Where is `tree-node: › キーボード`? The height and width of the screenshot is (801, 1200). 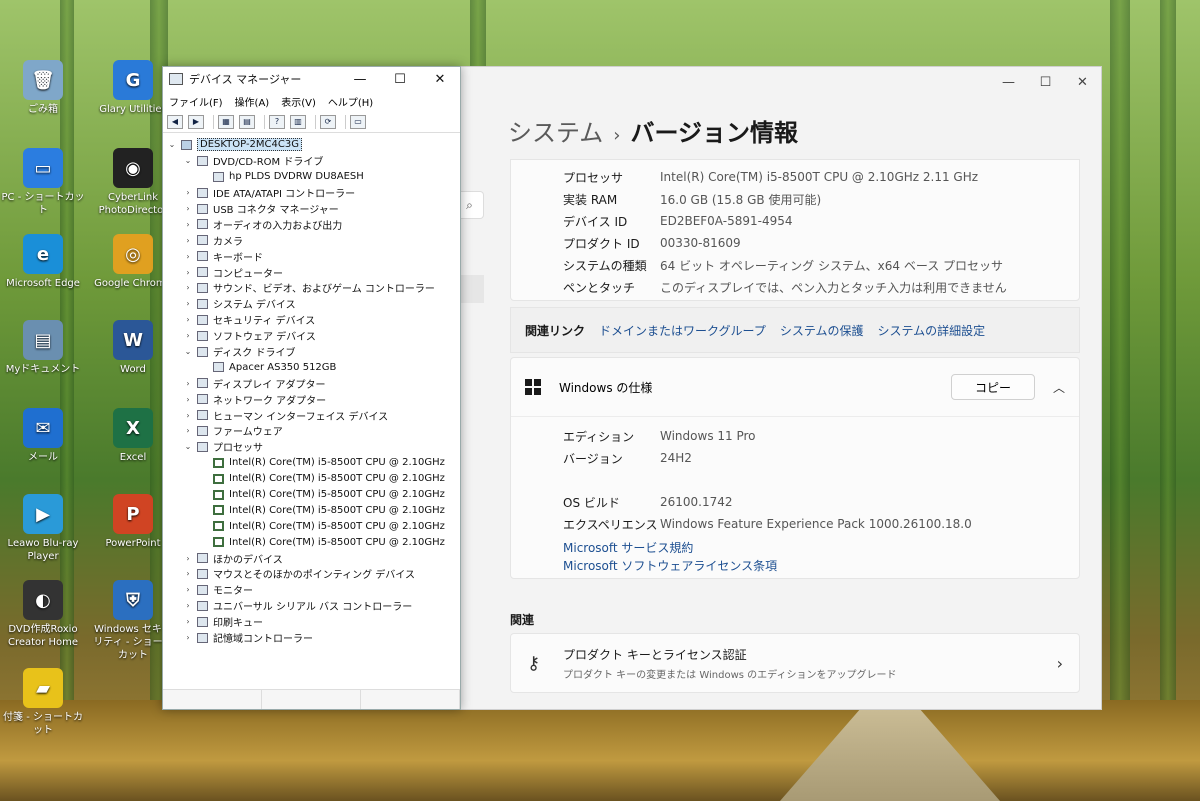 tree-node: › キーボード is located at coordinates (313, 256).